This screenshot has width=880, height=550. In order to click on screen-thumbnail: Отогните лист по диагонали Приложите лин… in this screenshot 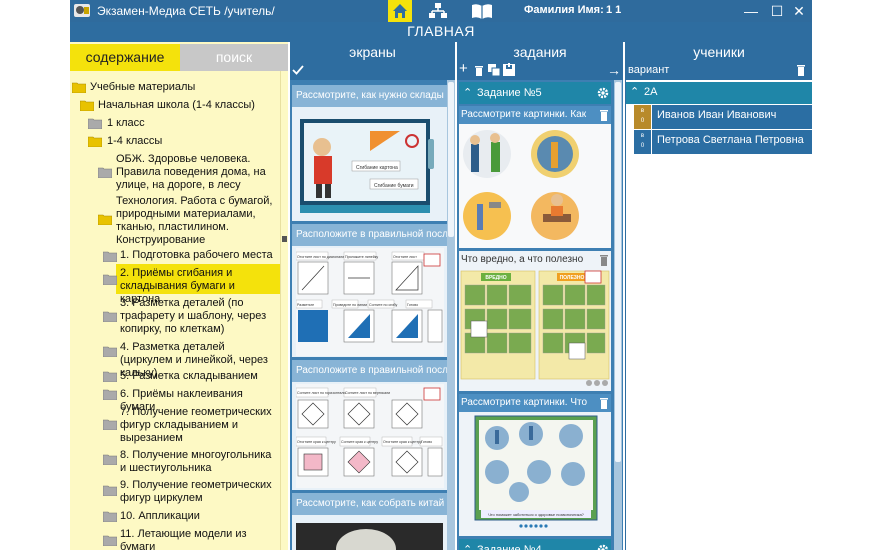, I will do `click(370, 302)`.